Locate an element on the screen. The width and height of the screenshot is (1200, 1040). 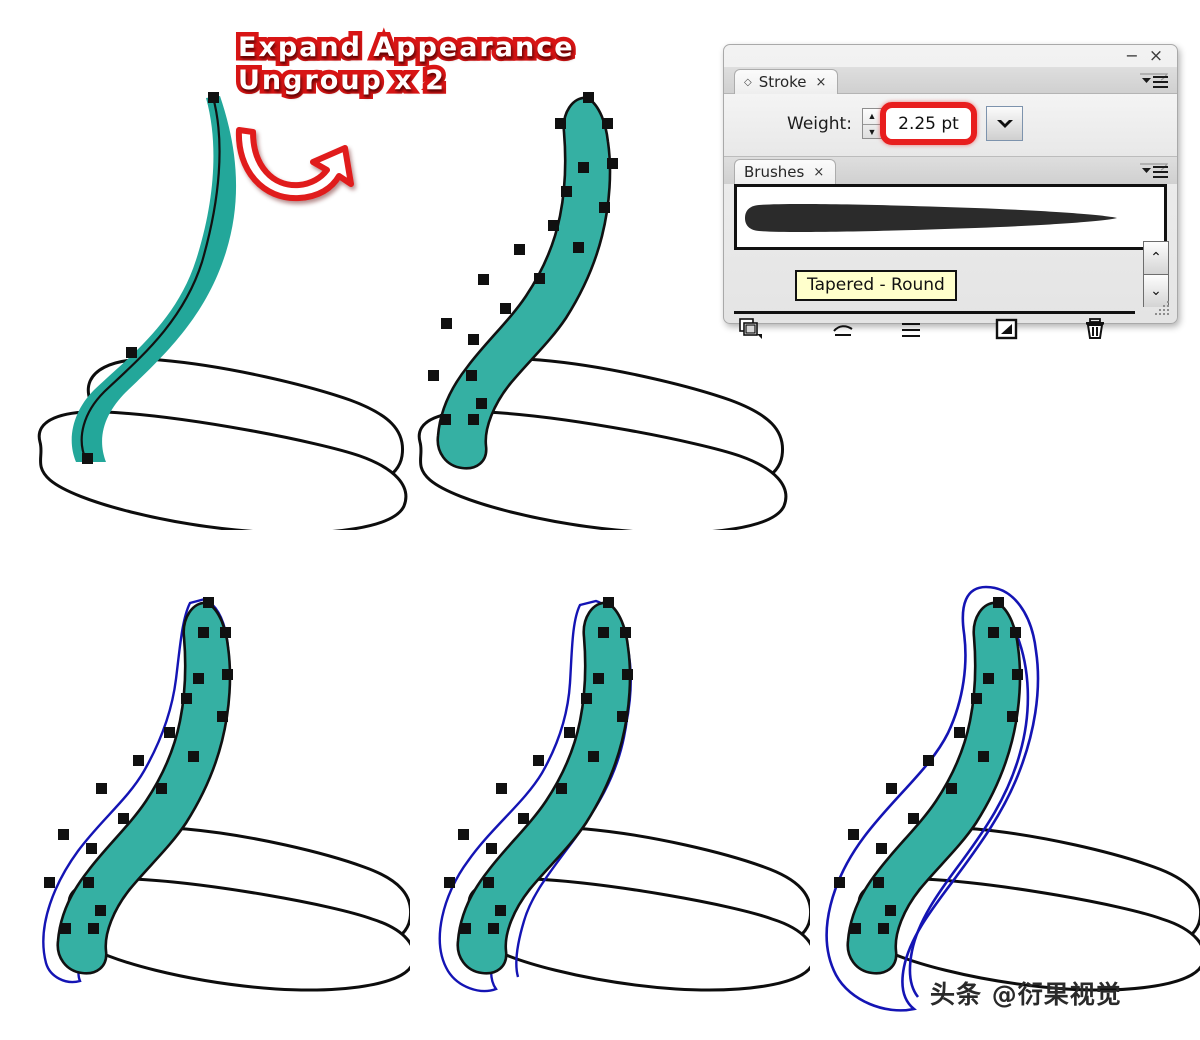
brushes-scrollbar: ⌃ ⌄ is located at coordinates (1156, 274).